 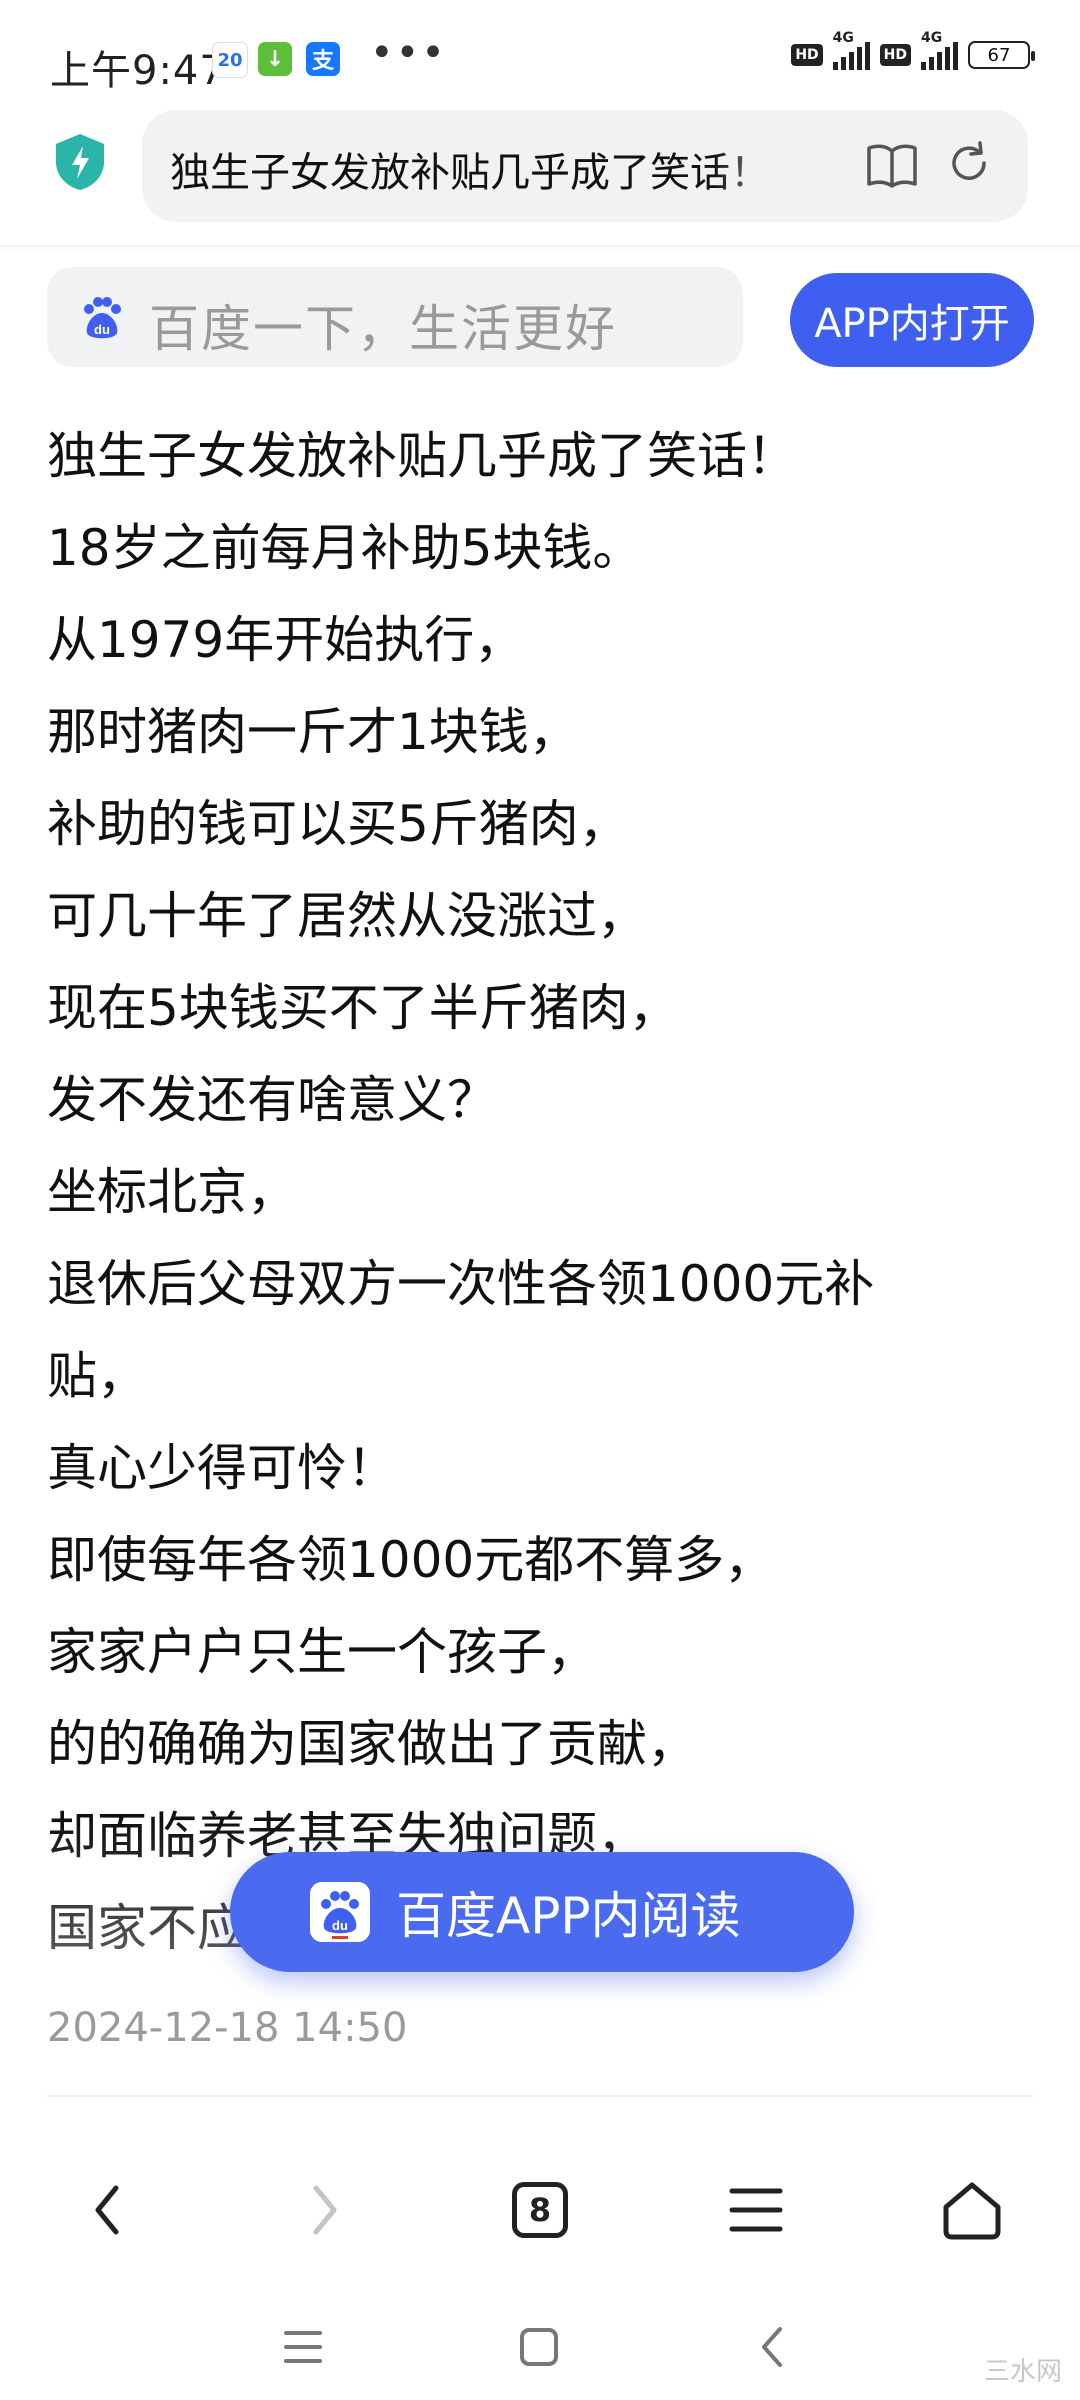 I want to click on system-navigation-bar: 三水网, so click(x=540, y=2345).